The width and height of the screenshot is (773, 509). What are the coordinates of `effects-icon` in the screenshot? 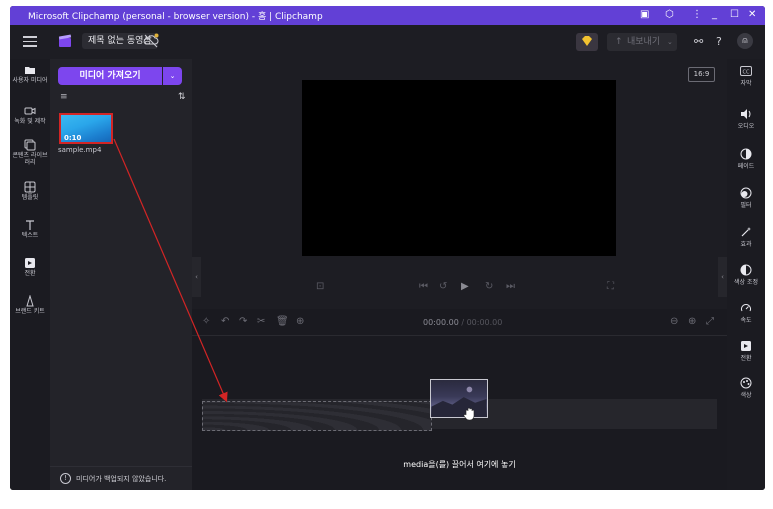 It's located at (746, 232).